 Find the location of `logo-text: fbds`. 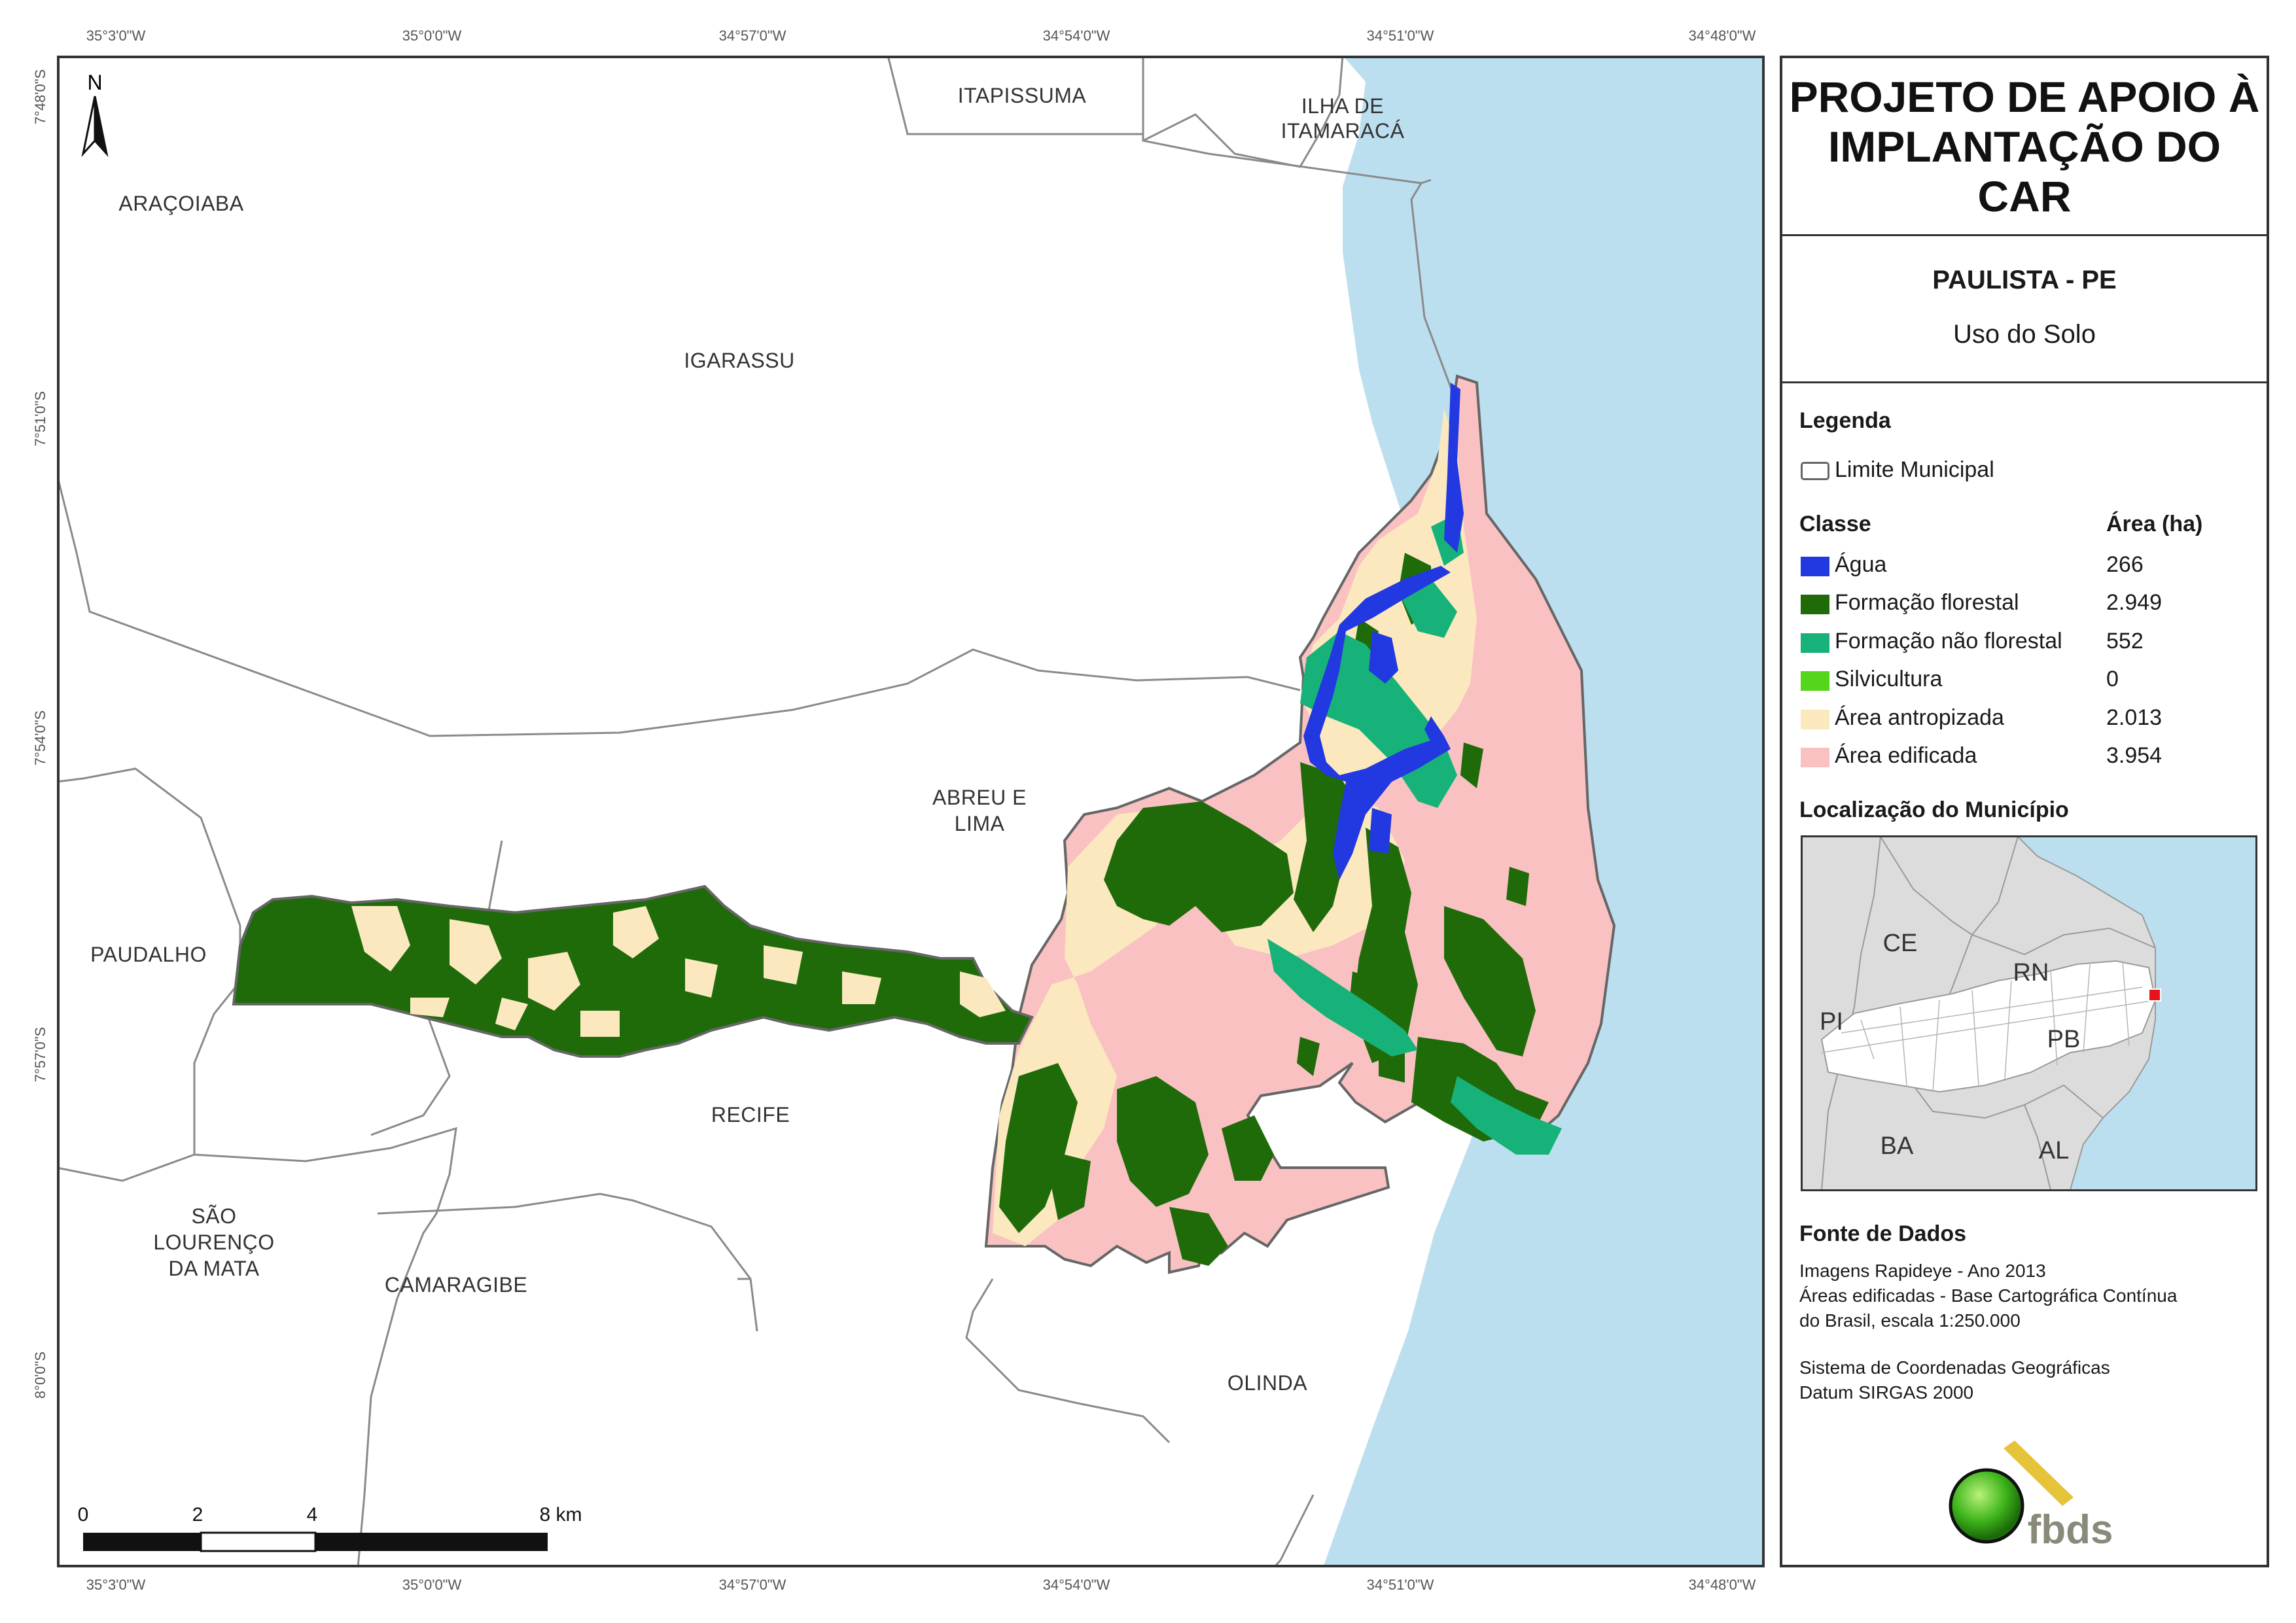

logo-text: fbds is located at coordinates (2070, 1530).